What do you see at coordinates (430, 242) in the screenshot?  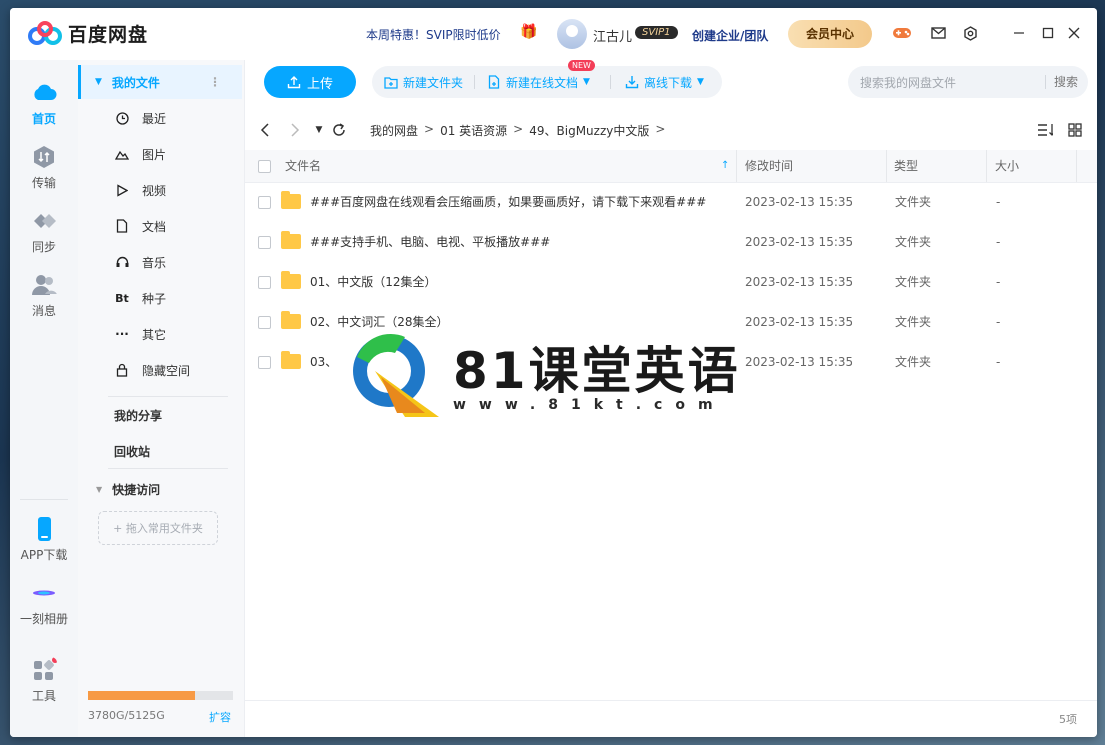 I see `file-name: ###支持手机、电脑、电视、平板播放###` at bounding box center [430, 242].